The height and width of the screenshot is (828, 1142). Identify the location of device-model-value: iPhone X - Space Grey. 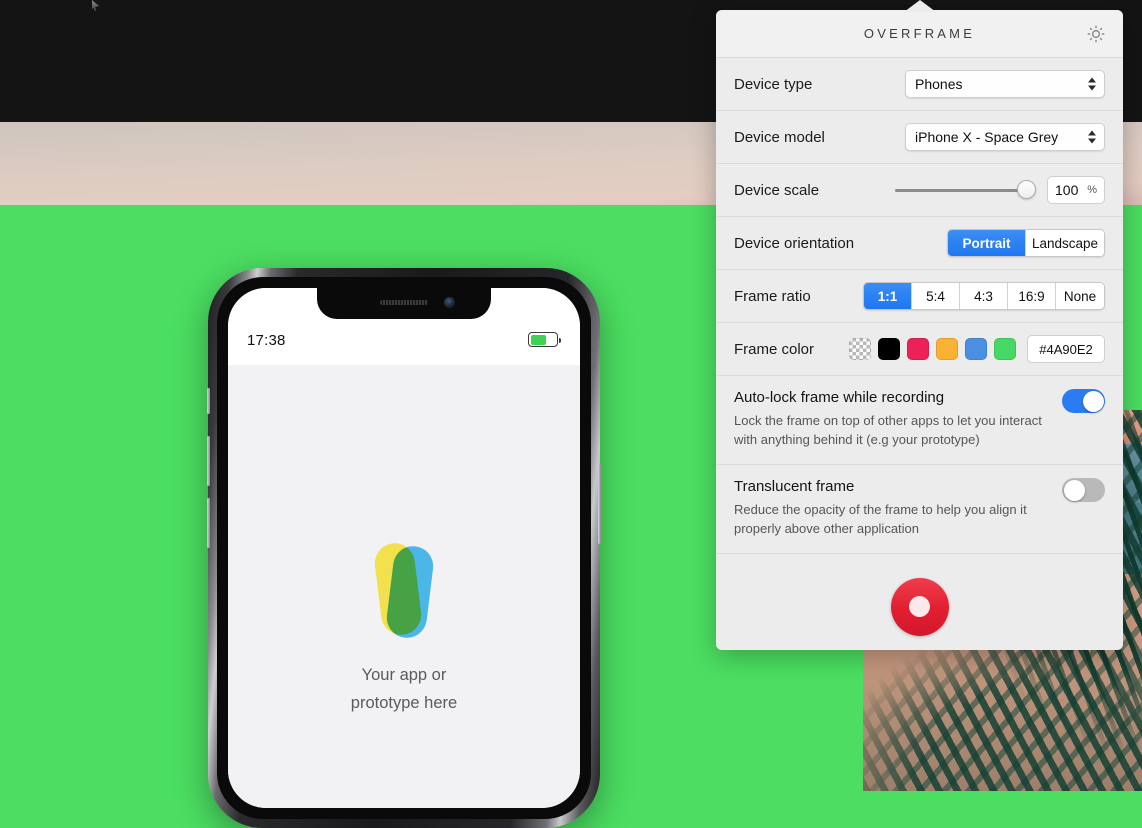
(986, 137).